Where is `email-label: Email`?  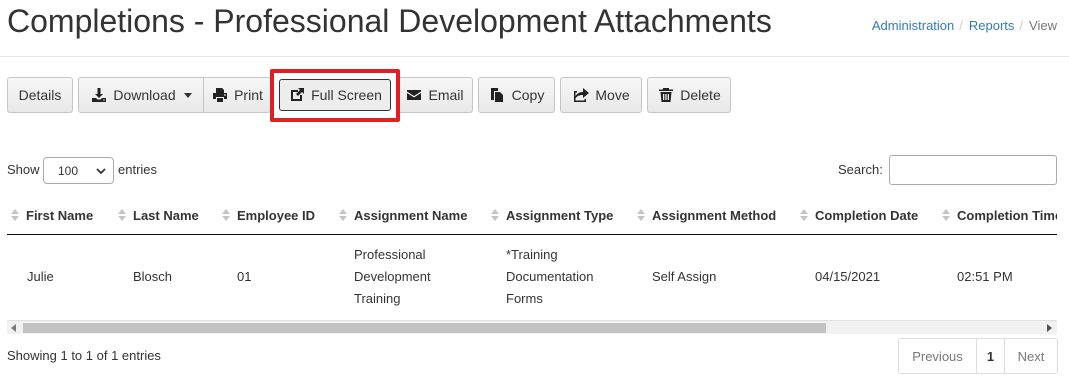 email-label: Email is located at coordinates (446, 95).